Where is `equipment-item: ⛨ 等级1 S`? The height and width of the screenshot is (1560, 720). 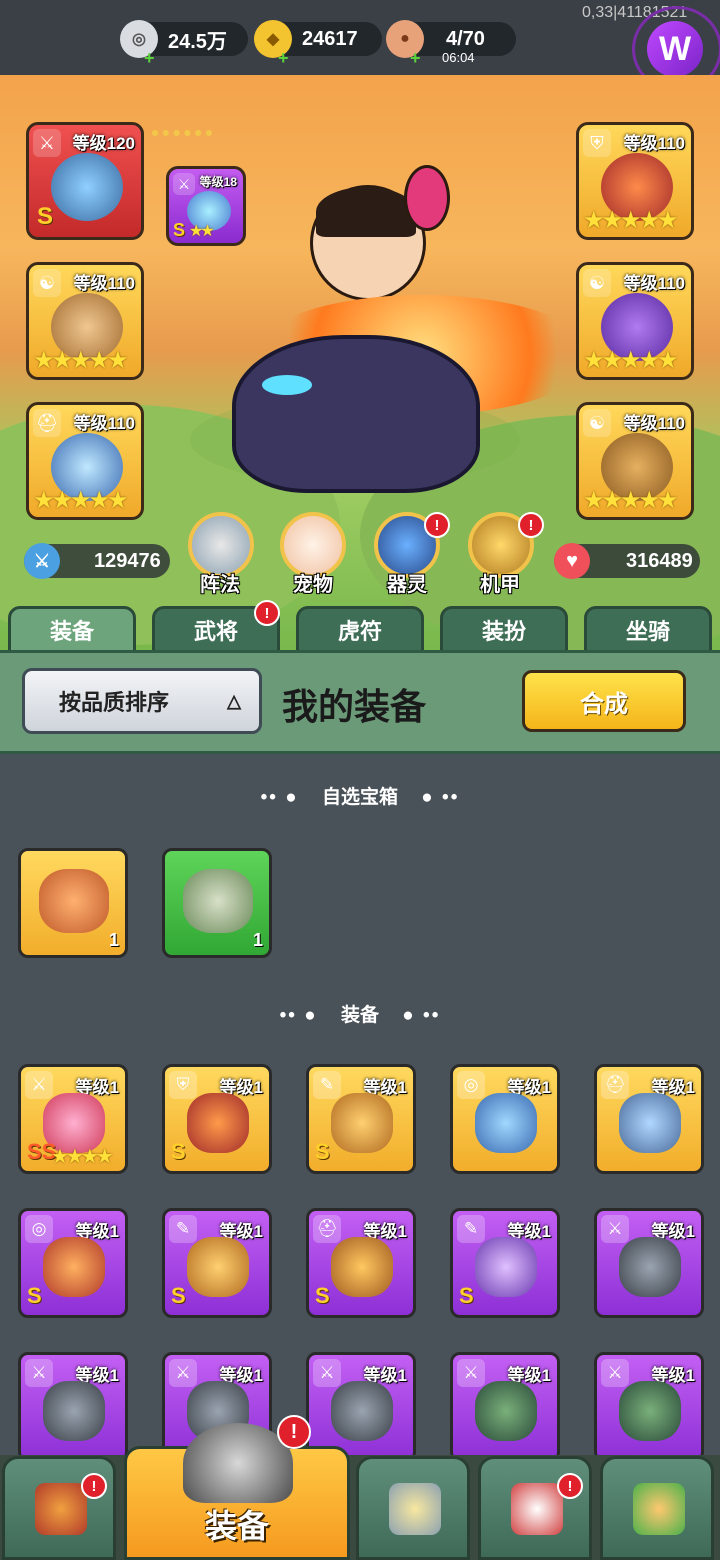
equipment-item: ⛨ 等级1 S is located at coordinates (217, 1119).